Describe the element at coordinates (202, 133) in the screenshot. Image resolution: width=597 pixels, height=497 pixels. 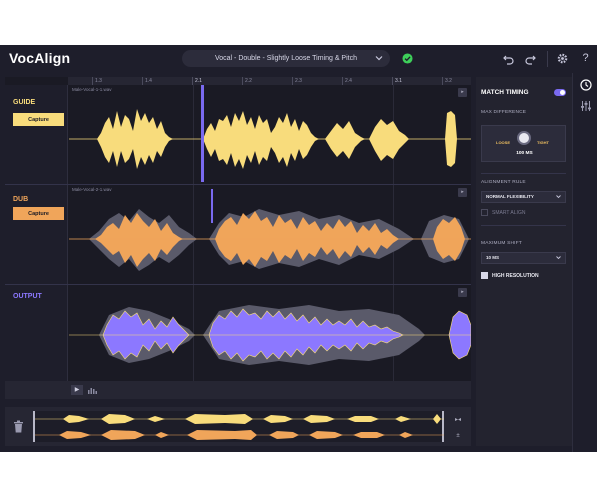
I see `guide-playhead` at that location.